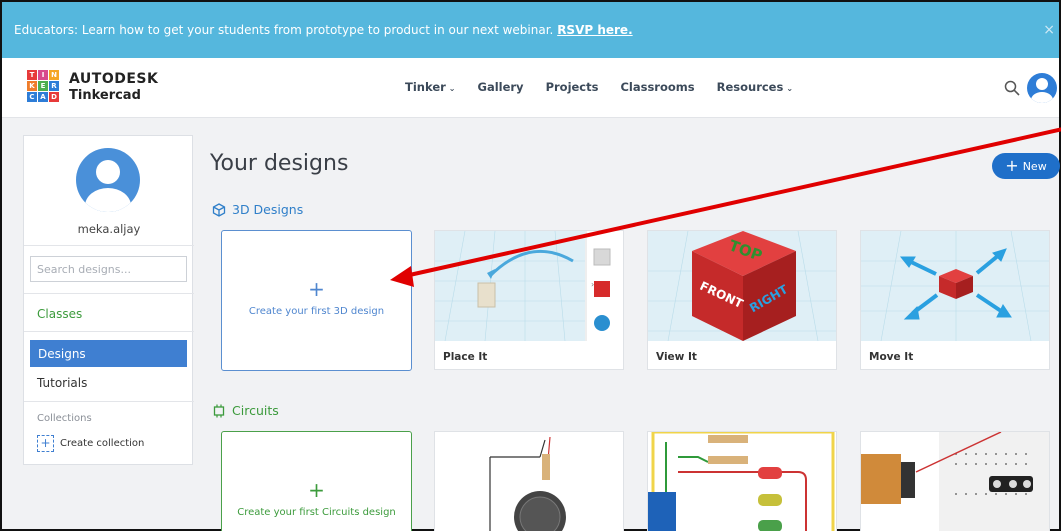 Image resolution: width=1061 pixels, height=531 pixels. What do you see at coordinates (59, 314) in the screenshot?
I see `sidebar-item-classes: Classes` at bounding box center [59, 314].